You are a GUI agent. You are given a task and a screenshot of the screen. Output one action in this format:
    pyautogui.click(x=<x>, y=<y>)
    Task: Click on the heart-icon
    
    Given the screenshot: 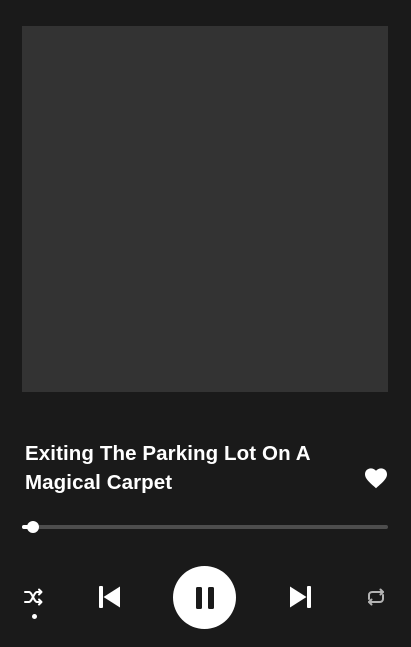 What is the action you would take?
    pyautogui.click(x=376, y=478)
    